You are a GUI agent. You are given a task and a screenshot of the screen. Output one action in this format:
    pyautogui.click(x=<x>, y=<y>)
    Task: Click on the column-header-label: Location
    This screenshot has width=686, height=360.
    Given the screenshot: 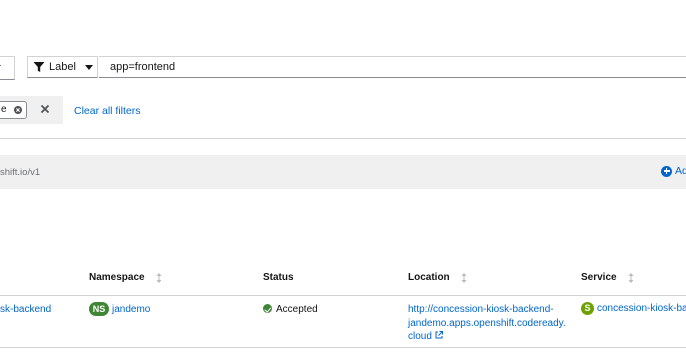 What is the action you would take?
    pyautogui.click(x=429, y=277)
    